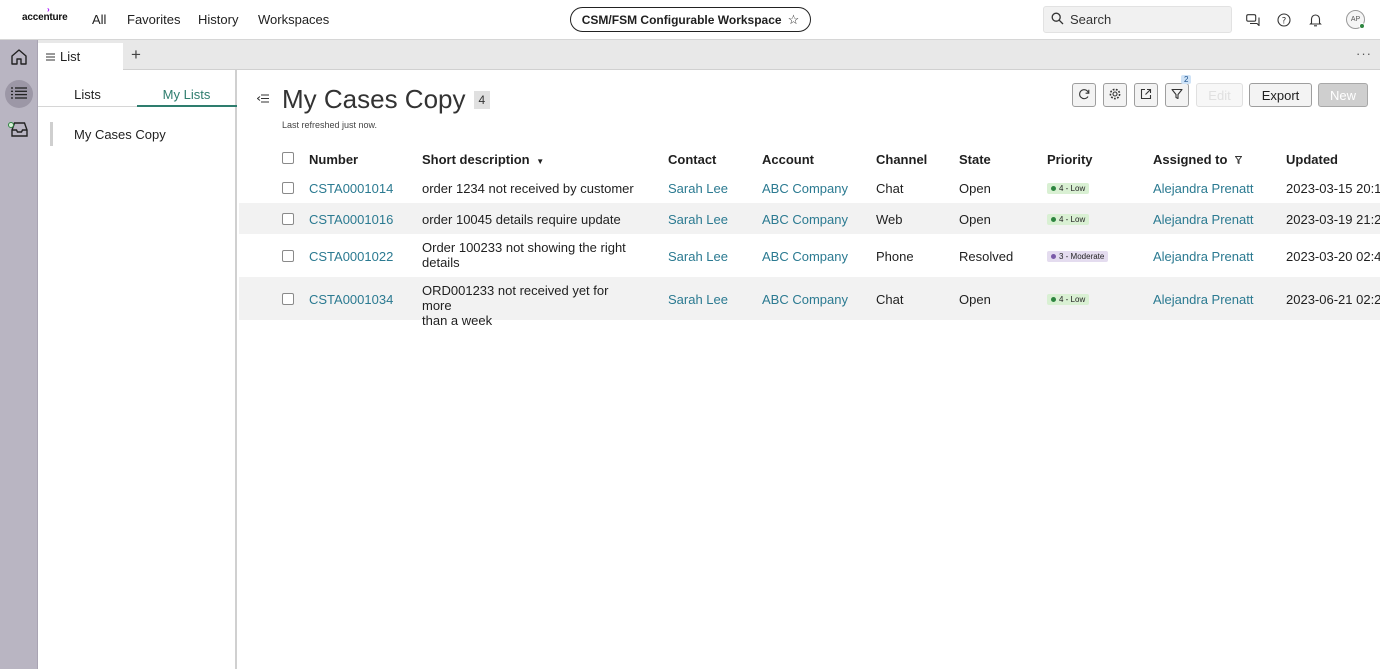 The image size is (1380, 669). I want to click on new-button: New, so click(1343, 95).